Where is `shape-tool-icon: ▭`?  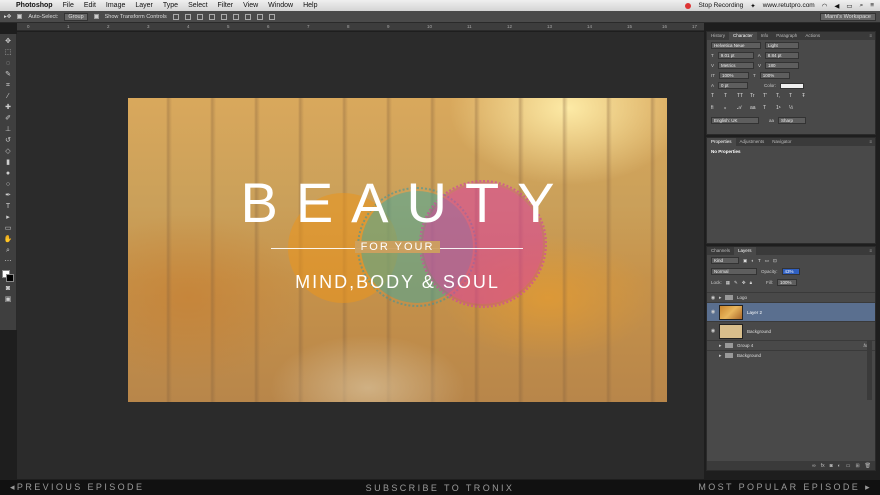 shape-tool-icon: ▭ is located at coordinates (8, 228).